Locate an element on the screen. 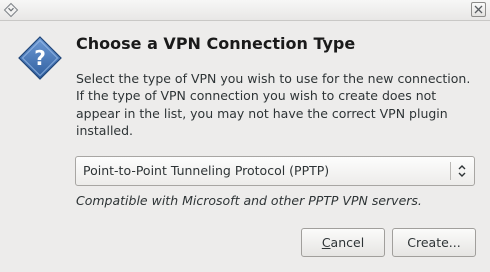 This screenshot has width=490, height=272. cancel-label: ancel is located at coordinates (347, 242).